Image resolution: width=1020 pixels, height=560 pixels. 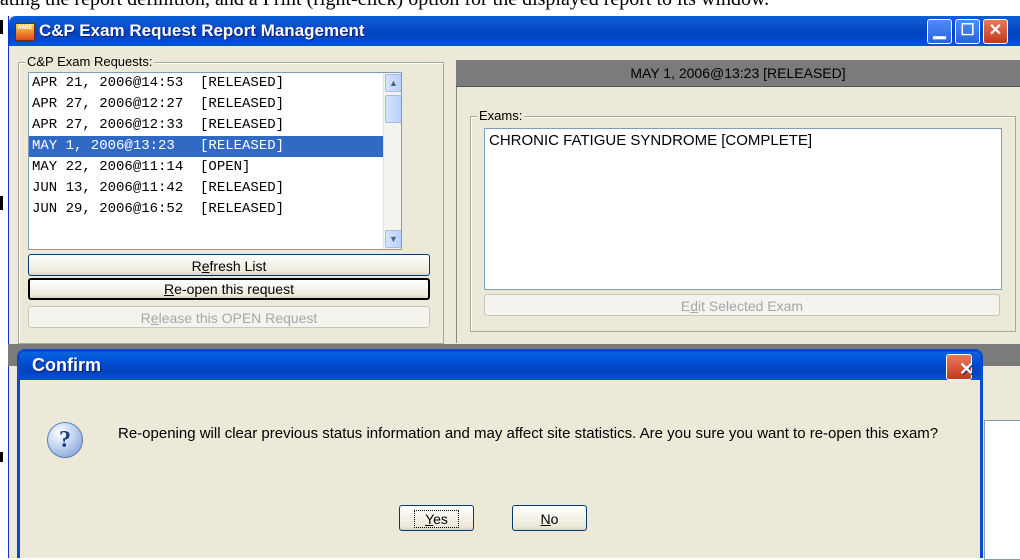 What do you see at coordinates (238, 266) in the screenshot?
I see `button-label: fresh List` at bounding box center [238, 266].